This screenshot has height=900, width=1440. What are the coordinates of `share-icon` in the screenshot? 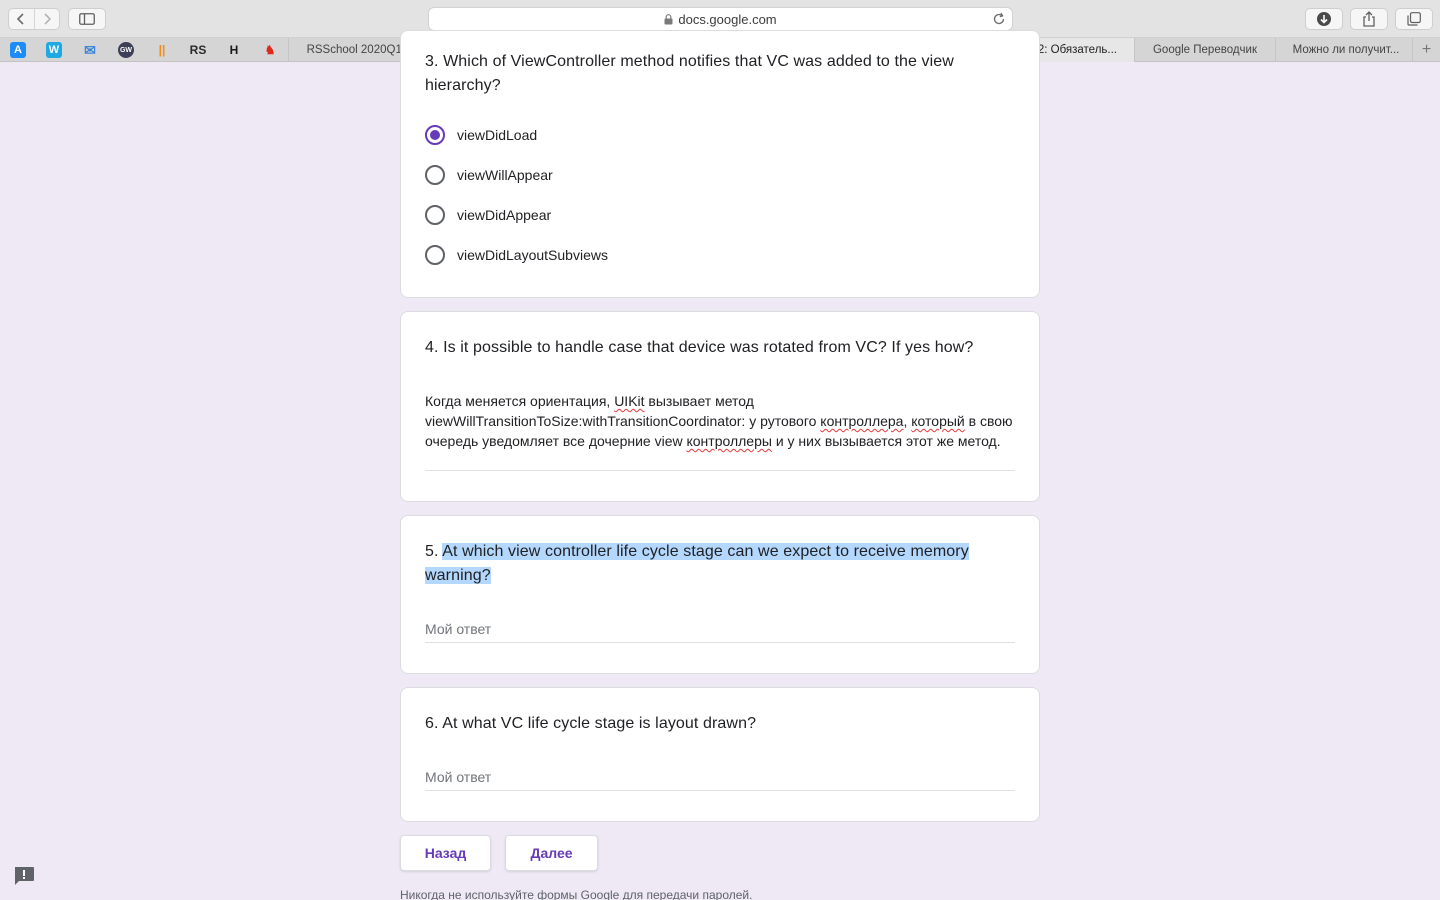 It's located at (1369, 19).